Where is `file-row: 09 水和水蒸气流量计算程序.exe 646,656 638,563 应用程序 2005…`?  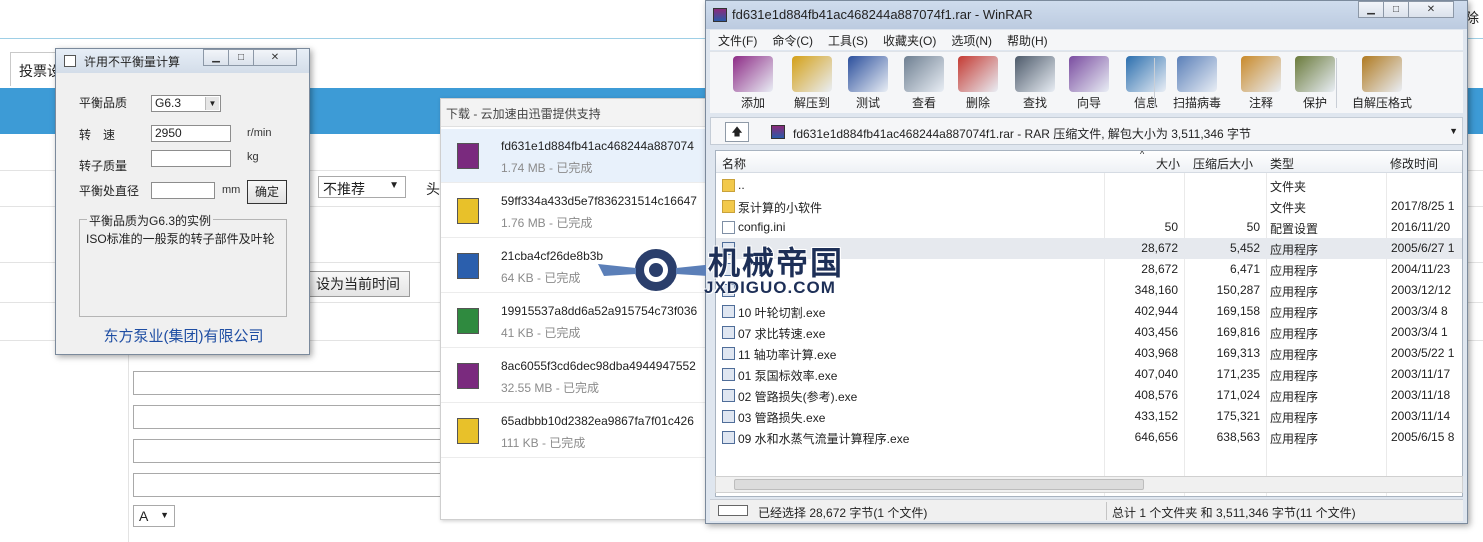 file-row: 09 水和水蒸气流量计算程序.exe 646,656 638,563 应用程序 2005… is located at coordinates (1089, 437).